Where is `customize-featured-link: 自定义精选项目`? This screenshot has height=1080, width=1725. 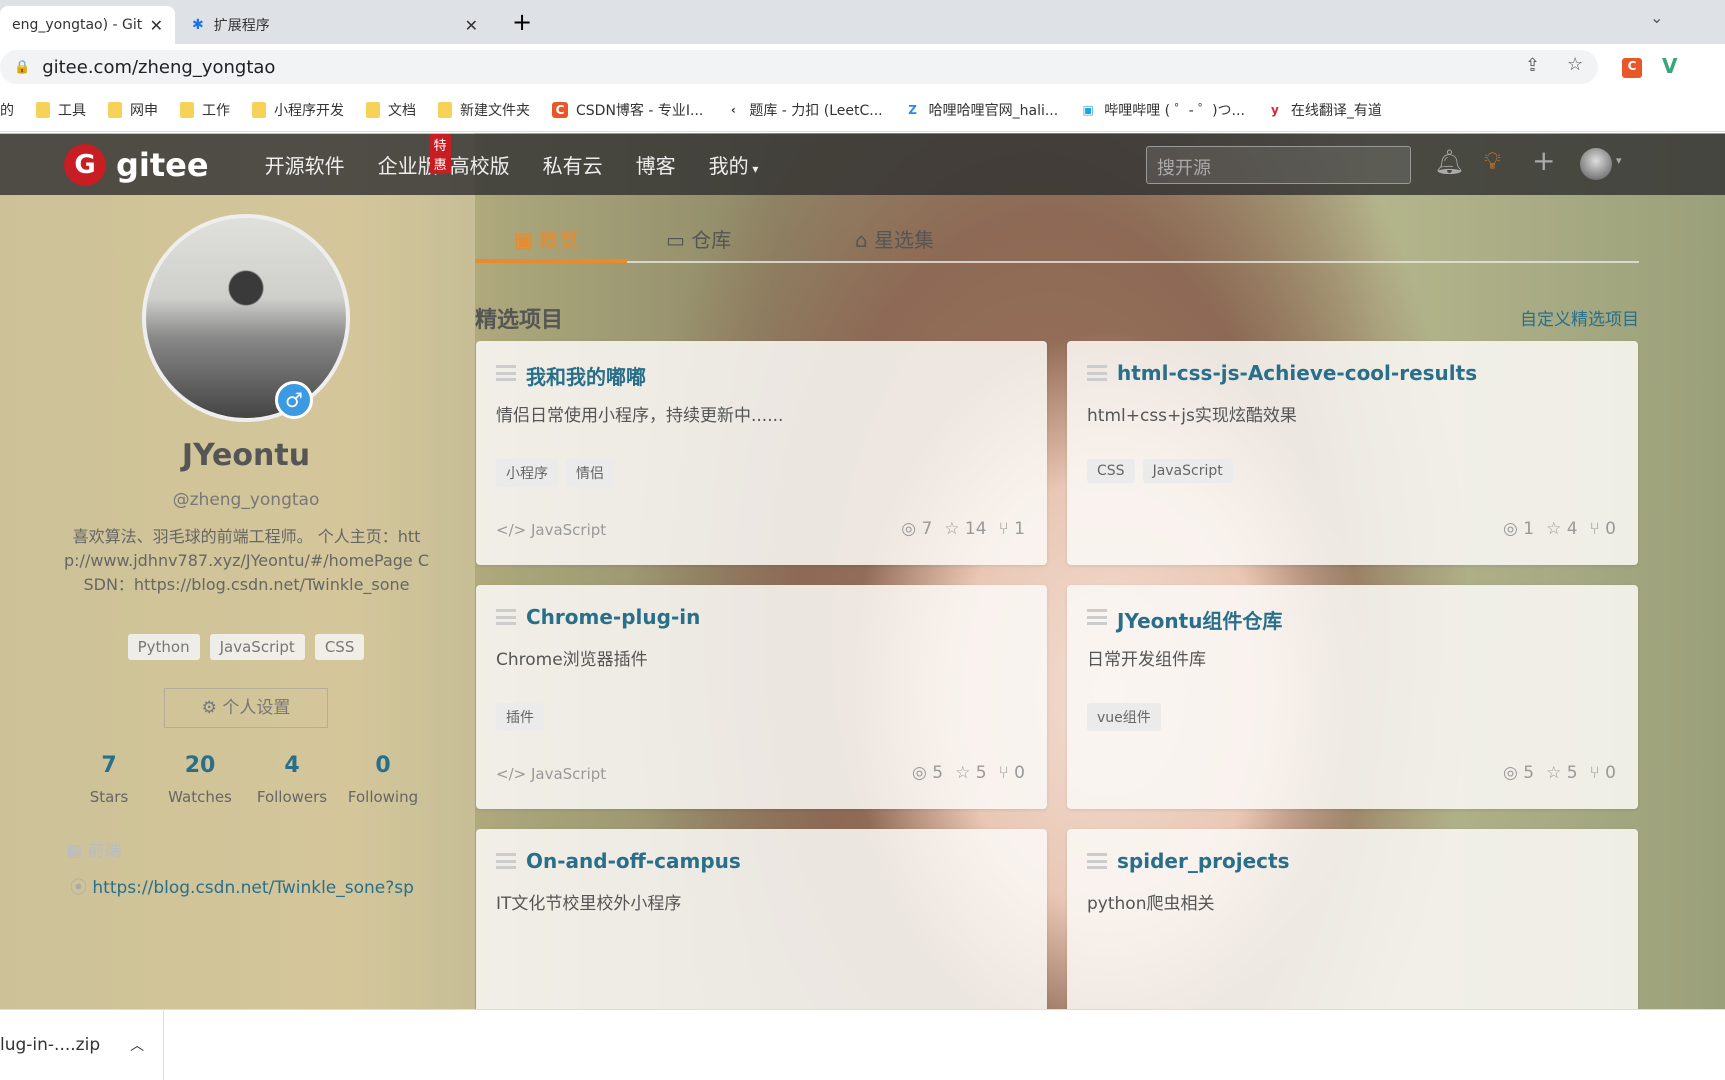
customize-featured-link: 自定义精选项目 is located at coordinates (1569, 317).